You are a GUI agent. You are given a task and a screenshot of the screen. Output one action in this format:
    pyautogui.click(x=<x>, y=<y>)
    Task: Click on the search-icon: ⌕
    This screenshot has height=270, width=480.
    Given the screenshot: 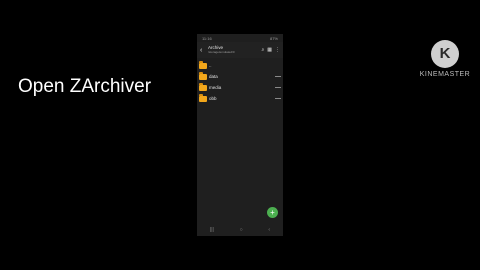 What is the action you would take?
    pyautogui.click(x=262, y=50)
    